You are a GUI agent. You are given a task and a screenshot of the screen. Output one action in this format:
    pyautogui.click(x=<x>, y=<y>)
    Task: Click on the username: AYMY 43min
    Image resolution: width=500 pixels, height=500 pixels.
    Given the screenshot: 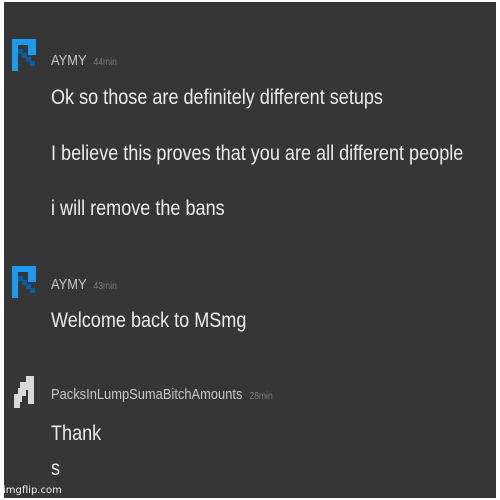 What is the action you would take?
    pyautogui.click(x=84, y=284)
    